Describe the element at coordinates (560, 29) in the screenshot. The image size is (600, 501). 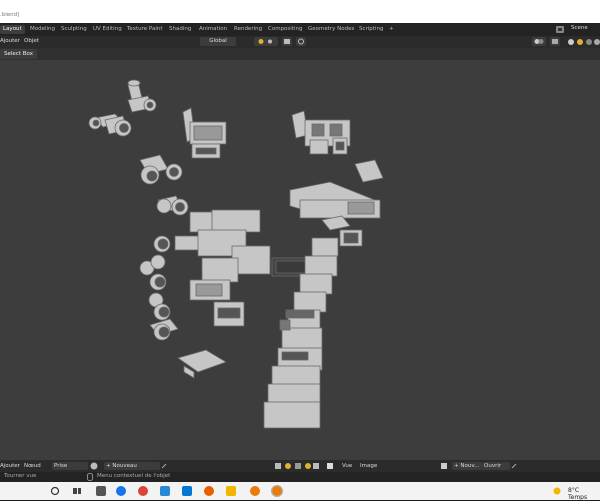
I see `scene-icon` at that location.